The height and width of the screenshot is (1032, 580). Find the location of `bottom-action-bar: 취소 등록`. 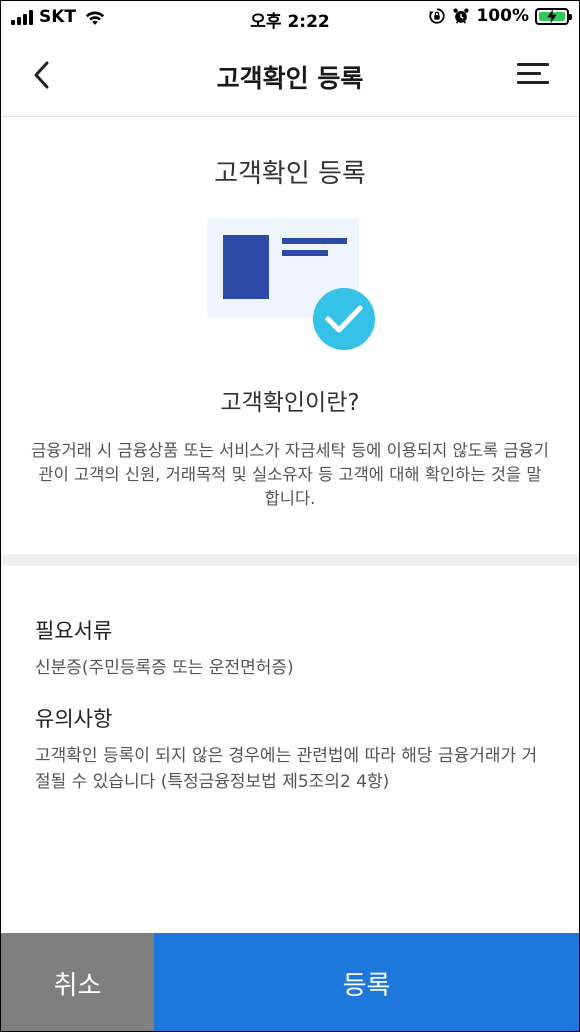

bottom-action-bar: 취소 등록 is located at coordinates (290, 982).